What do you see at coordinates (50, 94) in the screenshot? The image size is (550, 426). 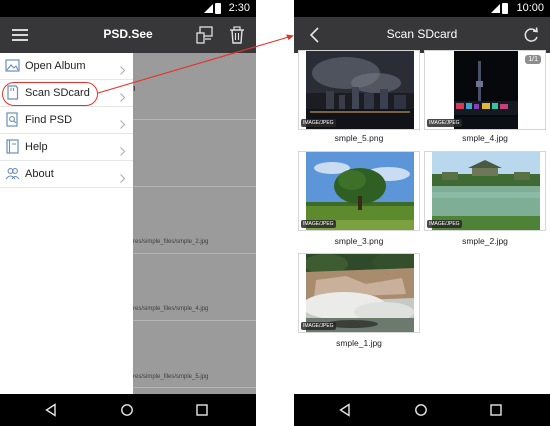 I see `annotation-highlight` at bounding box center [50, 94].